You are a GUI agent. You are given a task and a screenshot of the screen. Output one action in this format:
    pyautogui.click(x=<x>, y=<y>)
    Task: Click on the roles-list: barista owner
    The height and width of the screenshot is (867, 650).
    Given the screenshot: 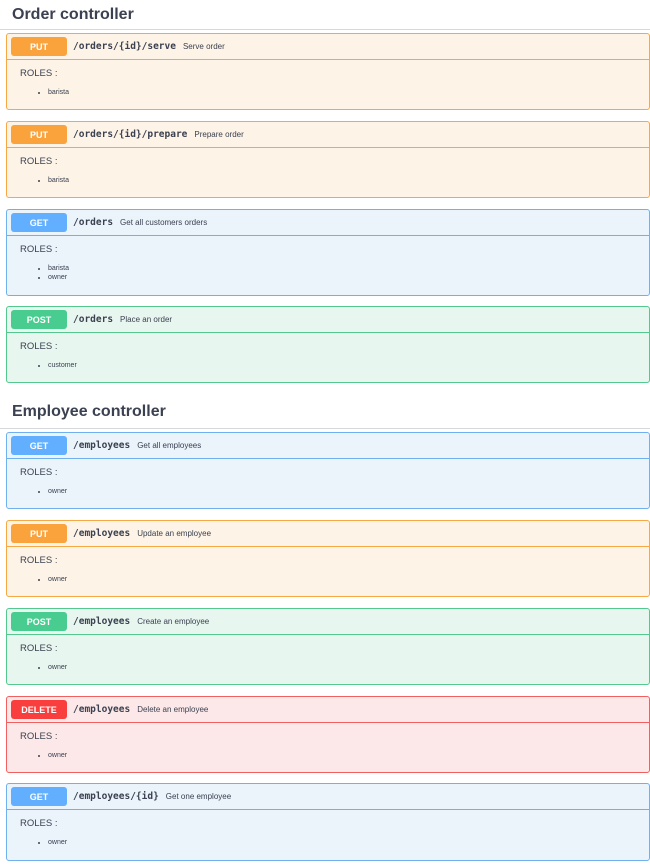 What is the action you would take?
    pyautogui.click(x=334, y=273)
    